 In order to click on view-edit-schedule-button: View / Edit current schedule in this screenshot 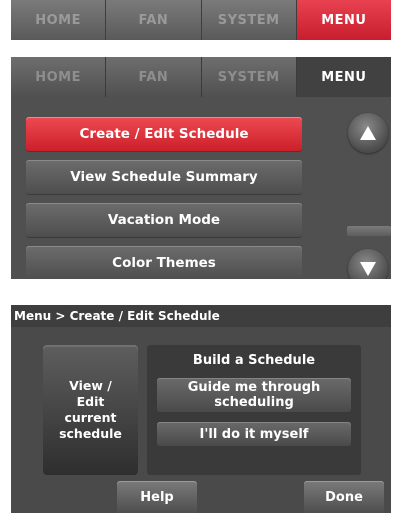, I will do `click(90, 410)`.